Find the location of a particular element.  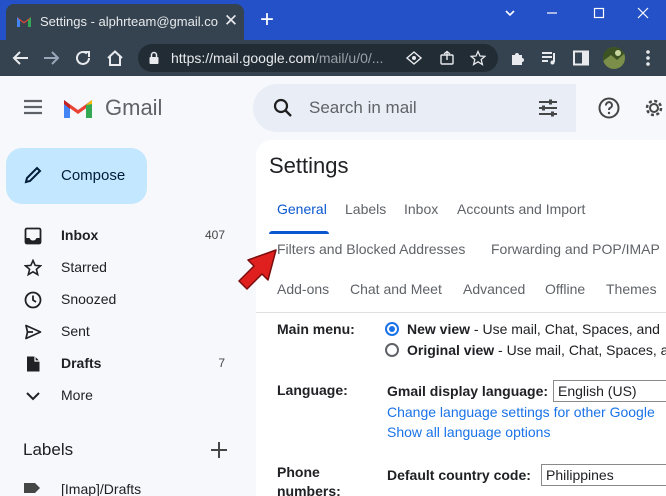

settings-gear-icon is located at coordinates (654, 108).